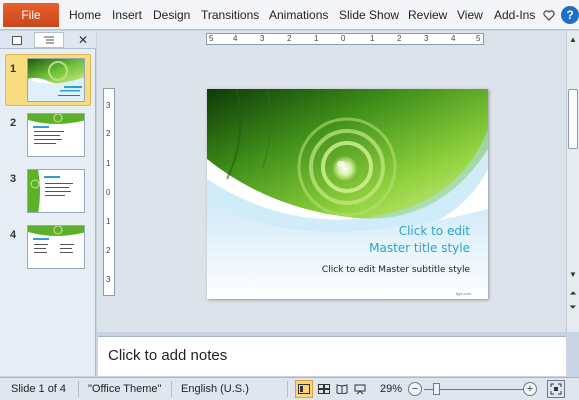 The image size is (579, 400). I want to click on tab-add-ins: Add-Ins, so click(514, 15).